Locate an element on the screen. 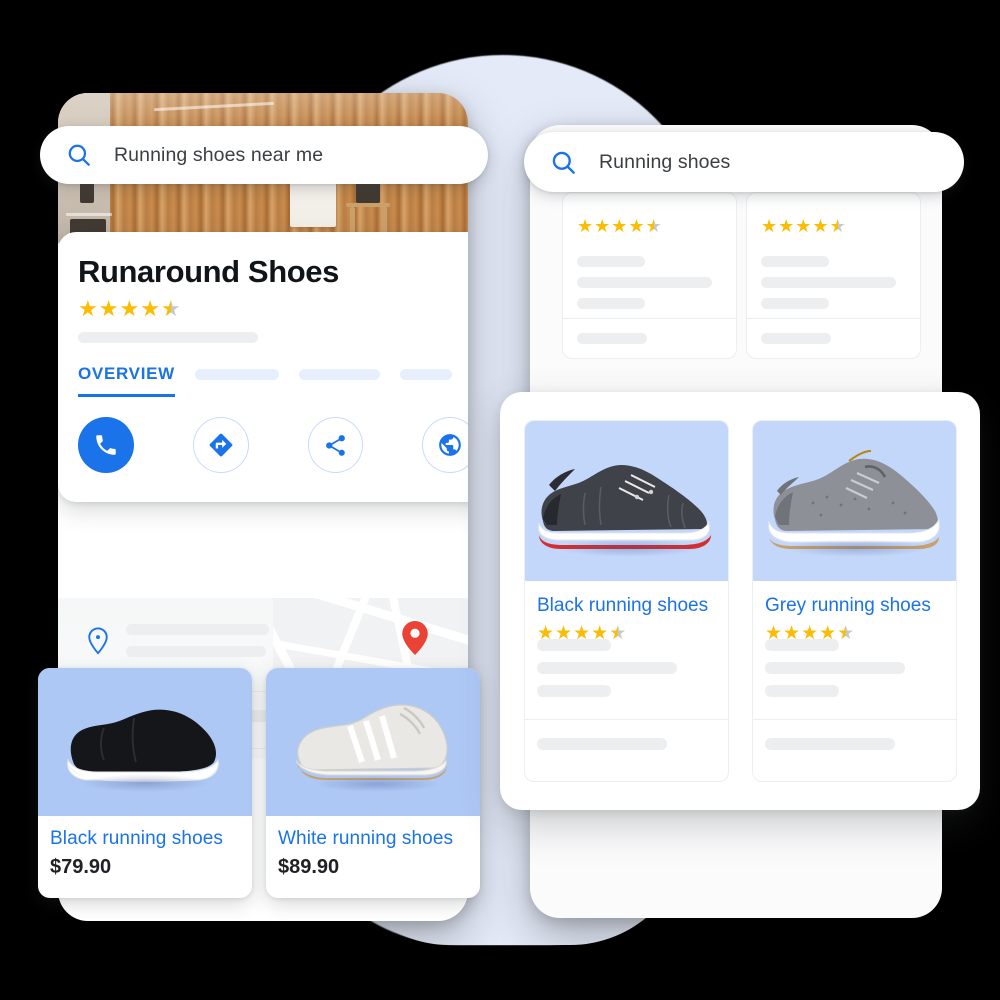 This screenshot has height=1000, width=1000. search-input-left: Running shoes near me is located at coordinates (218, 155).